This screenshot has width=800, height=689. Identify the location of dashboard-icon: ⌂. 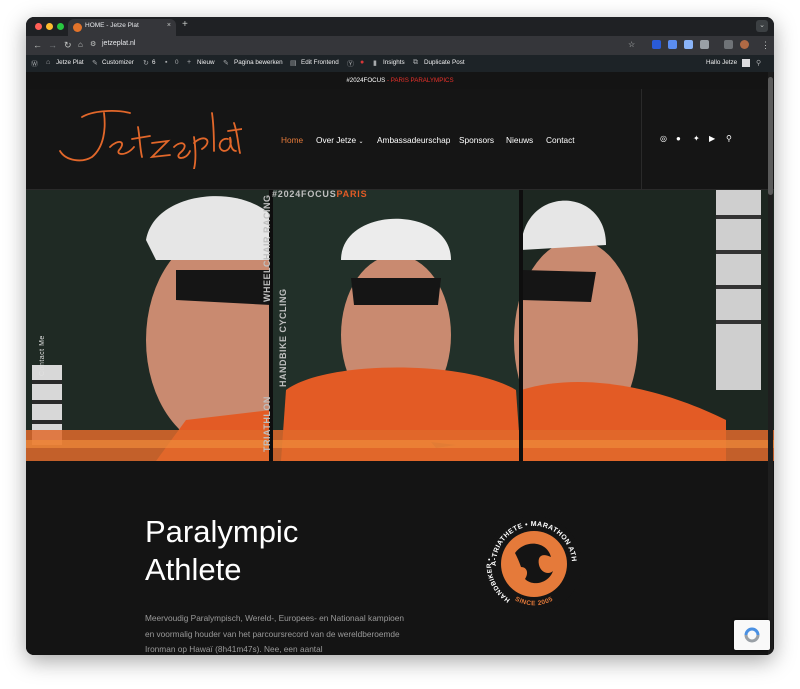
(48, 62).